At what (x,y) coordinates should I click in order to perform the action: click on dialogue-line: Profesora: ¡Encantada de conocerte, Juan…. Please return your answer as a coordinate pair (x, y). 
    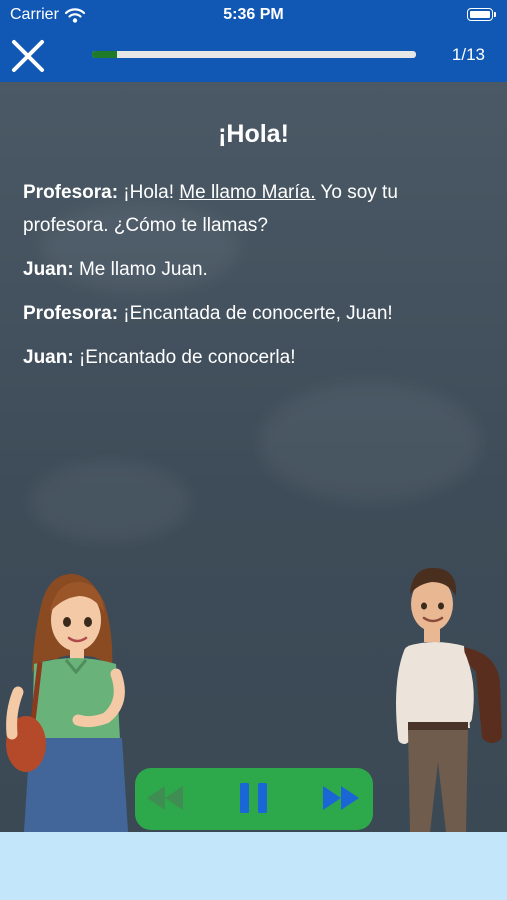
    Looking at the image, I should click on (253, 313).